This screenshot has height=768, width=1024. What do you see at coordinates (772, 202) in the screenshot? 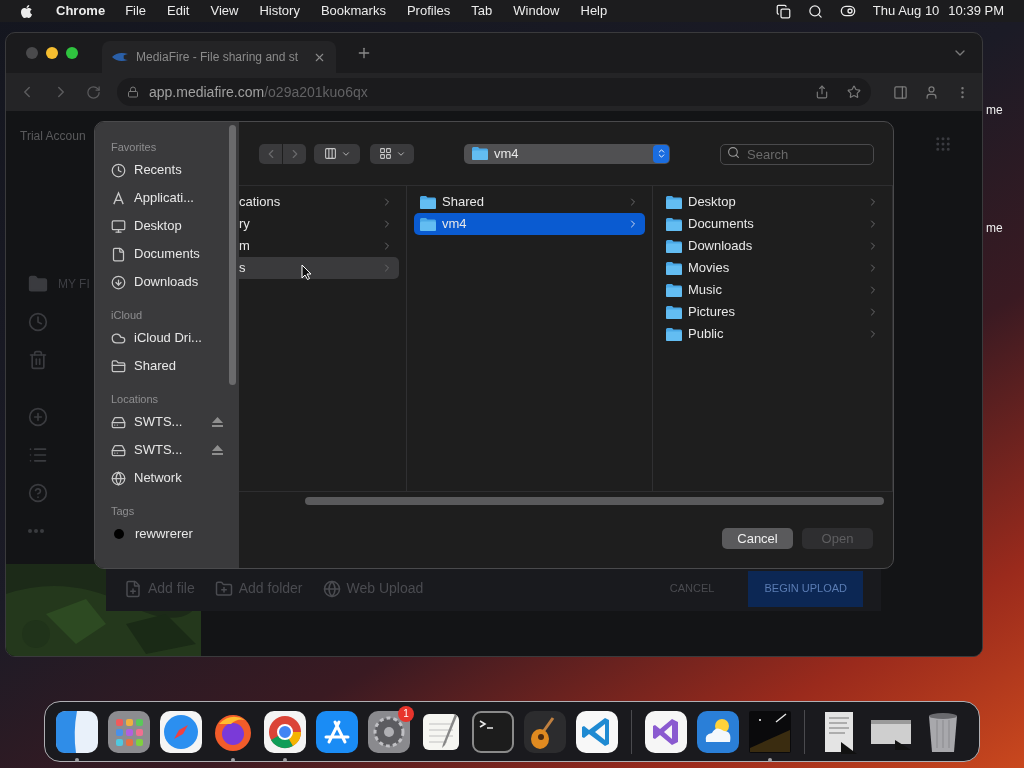
I see `folder-row: Desktop` at bounding box center [772, 202].